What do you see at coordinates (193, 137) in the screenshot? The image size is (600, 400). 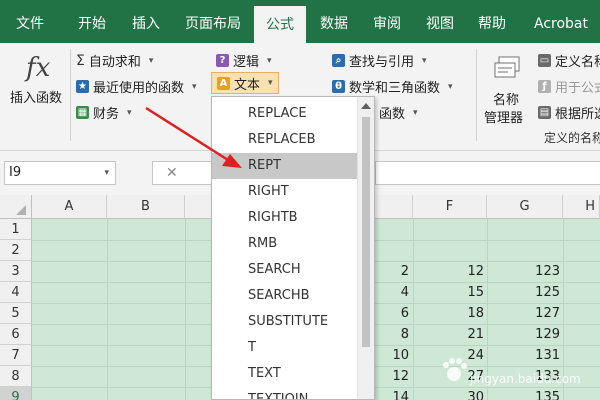 I see `annotation-arrow-icon` at bounding box center [193, 137].